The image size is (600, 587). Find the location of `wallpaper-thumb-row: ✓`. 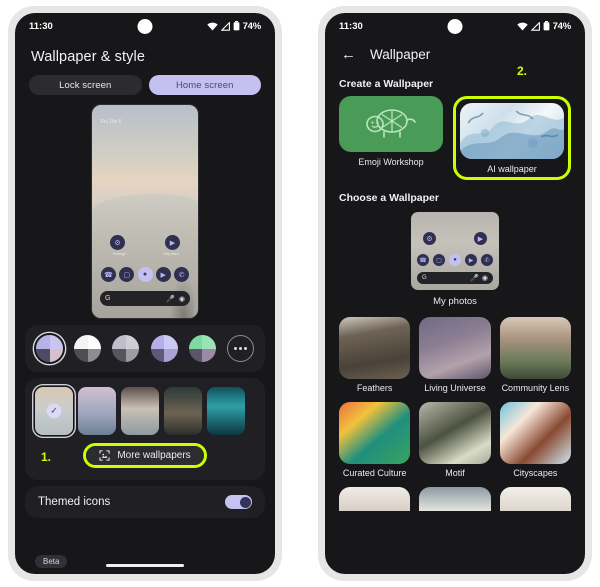

wallpaper-thumb-row: ✓ is located at coordinates (145, 408).